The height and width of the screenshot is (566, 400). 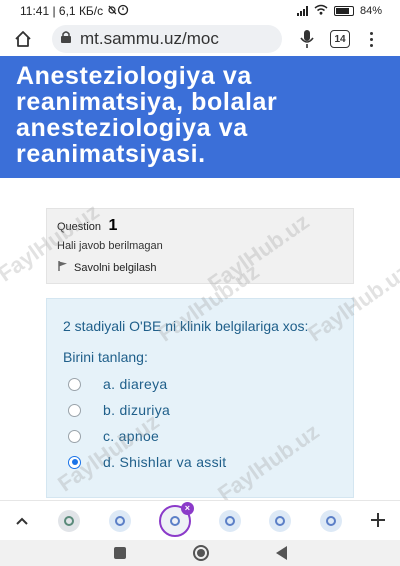 I want to click on answer-label-b: b. dizuriya, so click(x=137, y=410).